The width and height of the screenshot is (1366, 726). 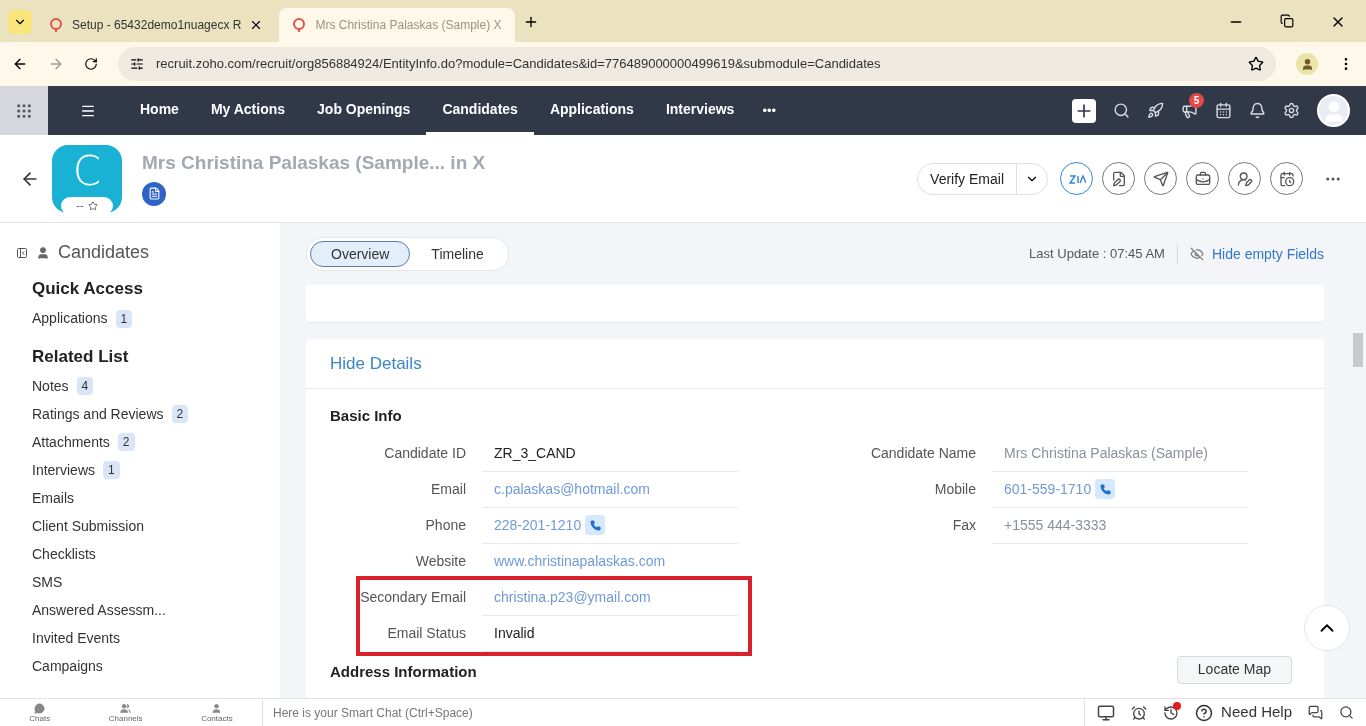 I want to click on tab-title: Setup - 65432demo1nuagecx R, so click(x=157, y=25).